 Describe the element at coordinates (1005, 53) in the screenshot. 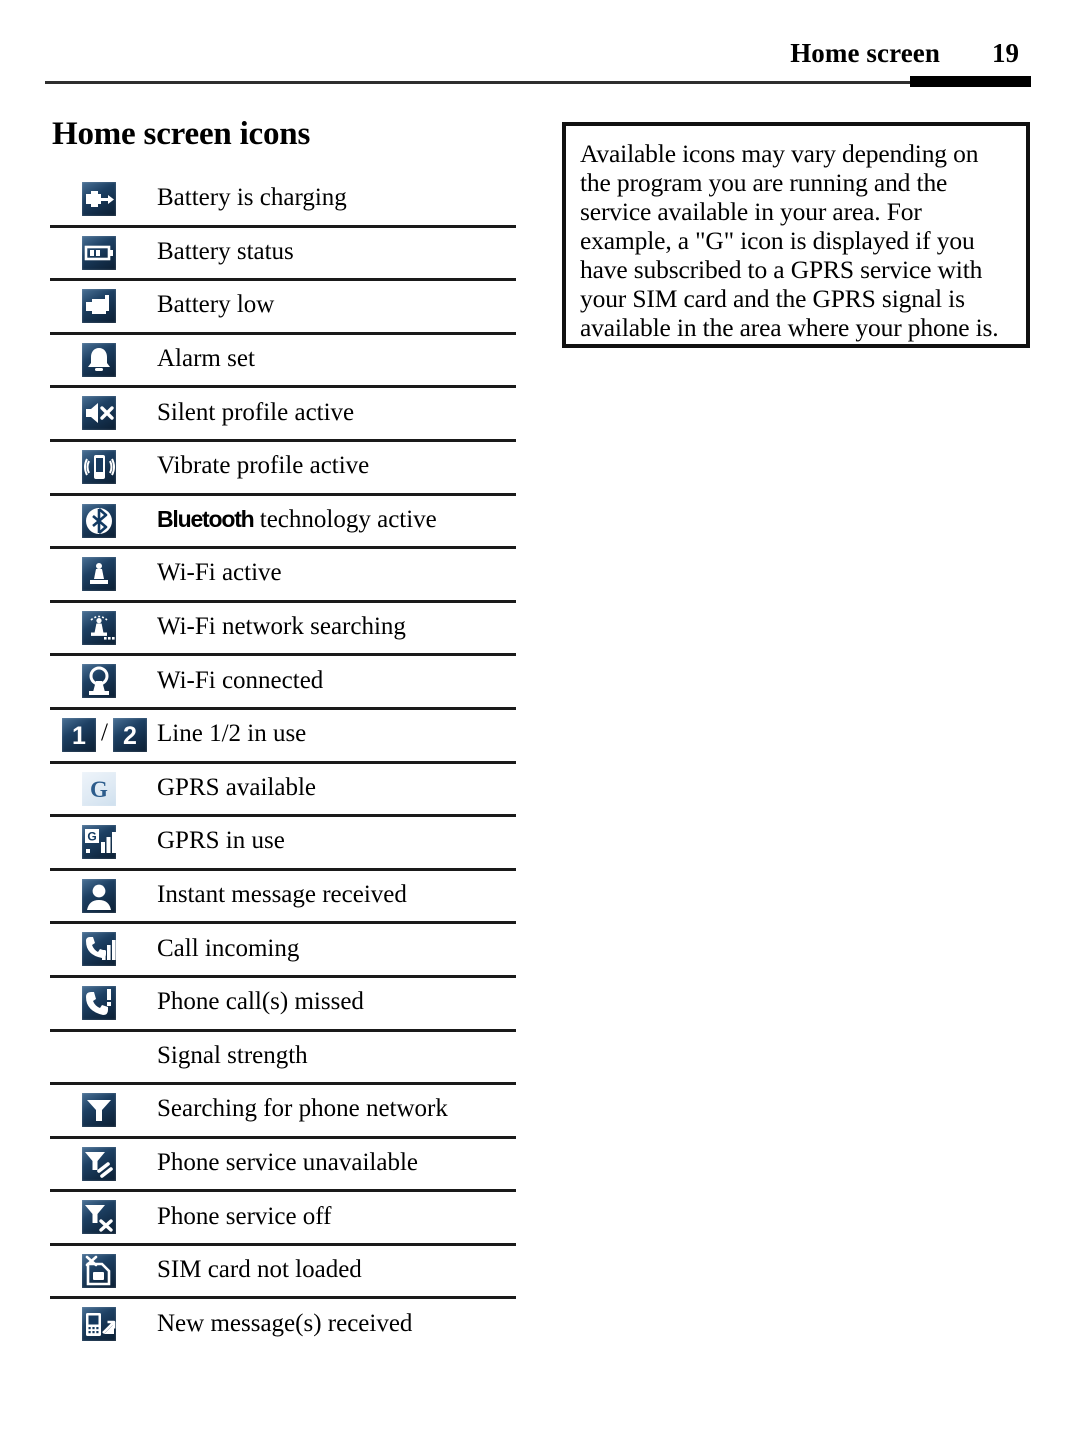

I see `page-number: 19` at that location.